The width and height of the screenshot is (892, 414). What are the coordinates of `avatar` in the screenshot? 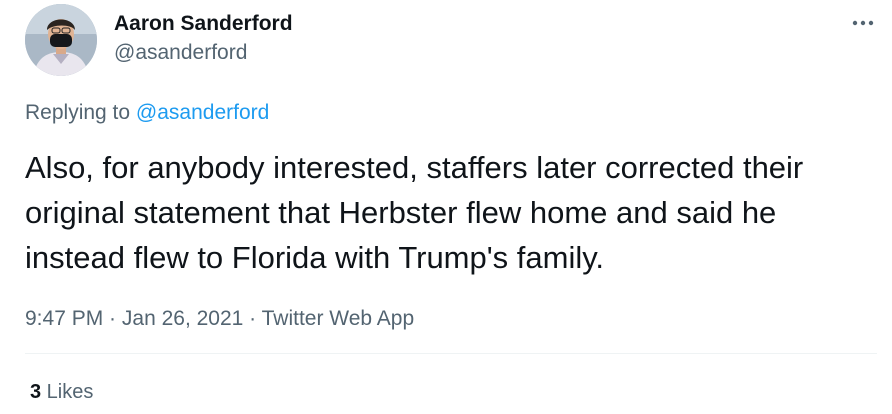 It's located at (61, 40).